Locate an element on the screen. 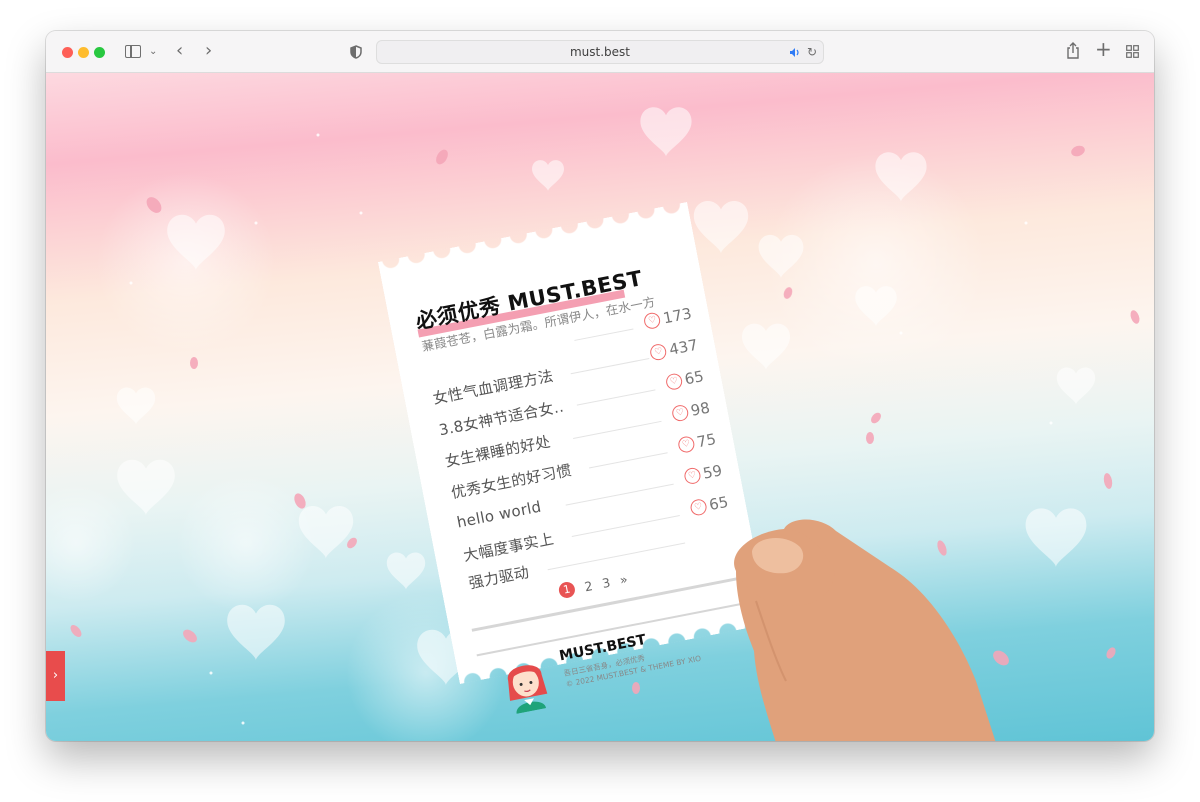 This screenshot has width=1200, height=802. new-tab-icon: + is located at coordinates (1103, 49).